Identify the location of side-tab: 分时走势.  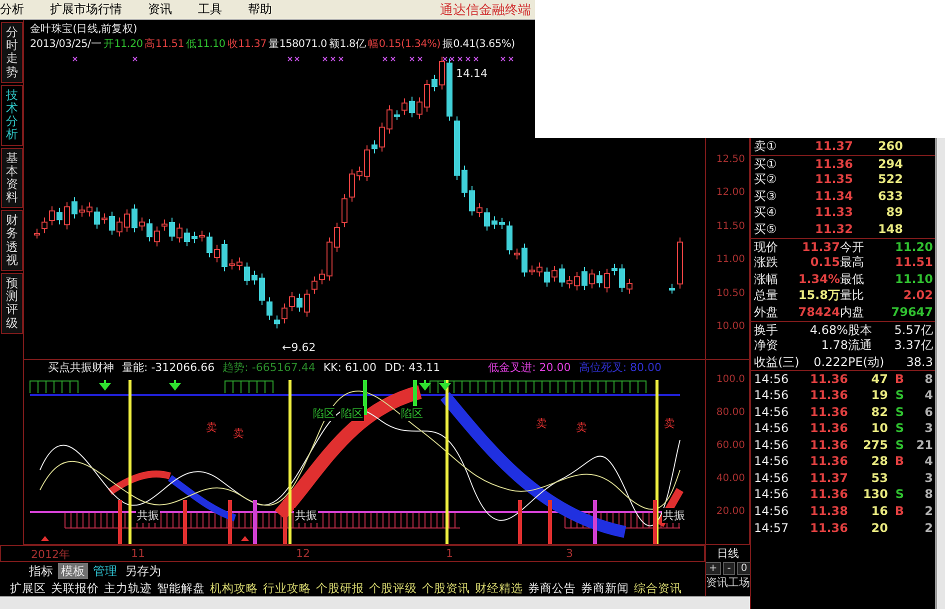
(12, 52).